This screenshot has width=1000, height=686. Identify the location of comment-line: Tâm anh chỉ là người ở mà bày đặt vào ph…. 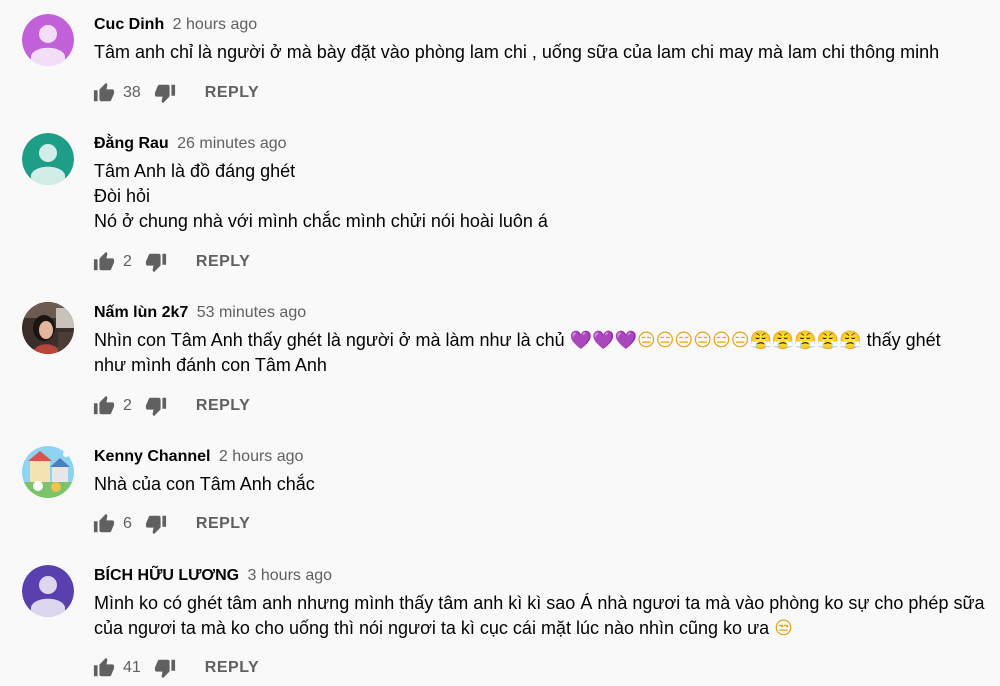
(517, 52).